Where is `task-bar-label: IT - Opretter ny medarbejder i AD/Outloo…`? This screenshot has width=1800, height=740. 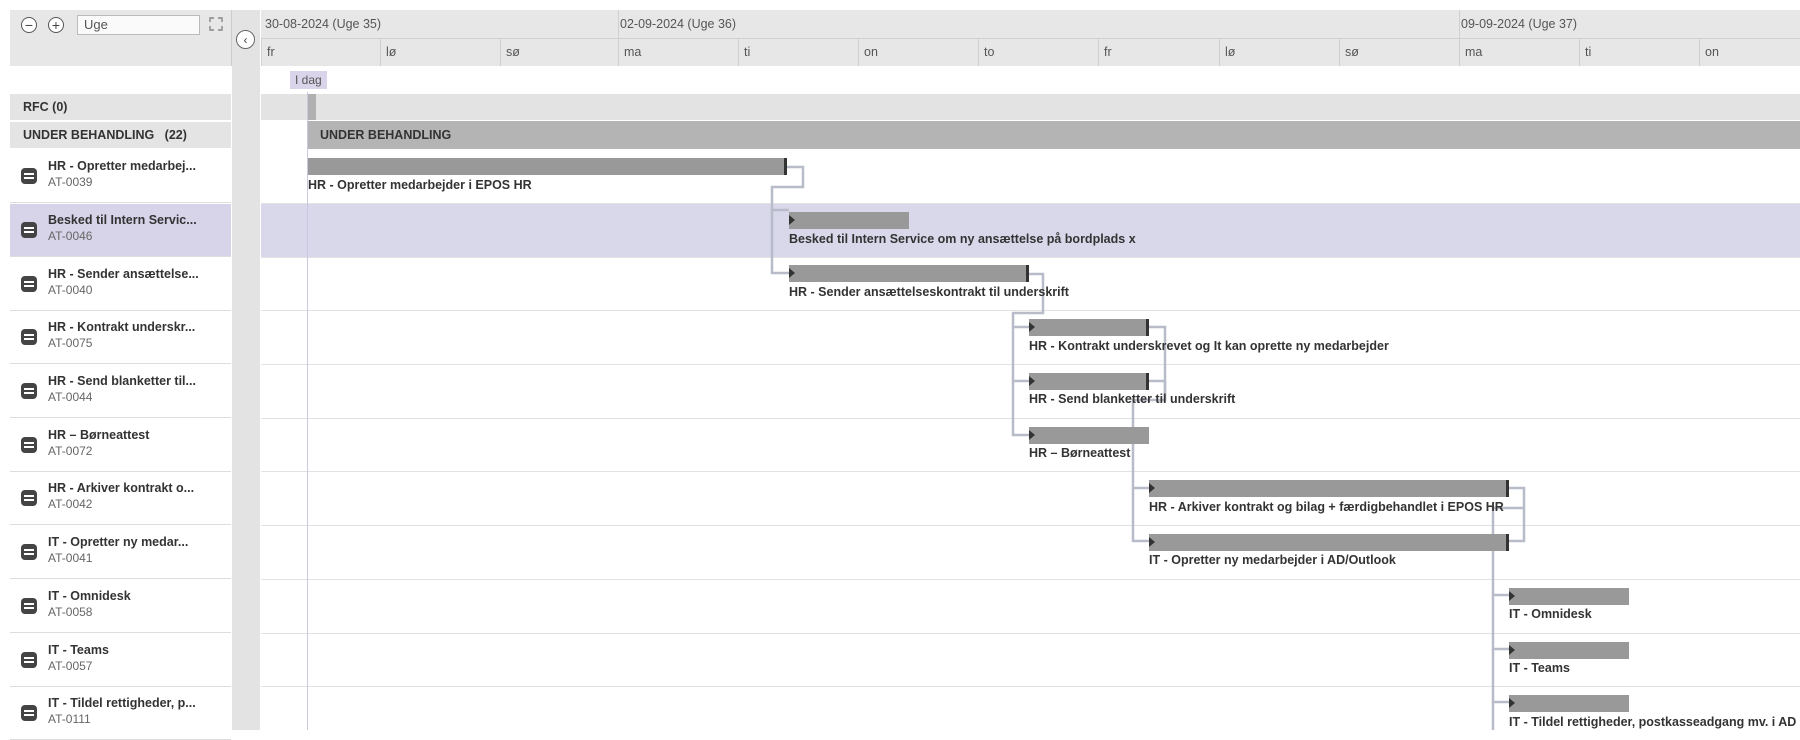
task-bar-label: IT - Opretter ny medarbejder i AD/Outloo… is located at coordinates (1272, 560).